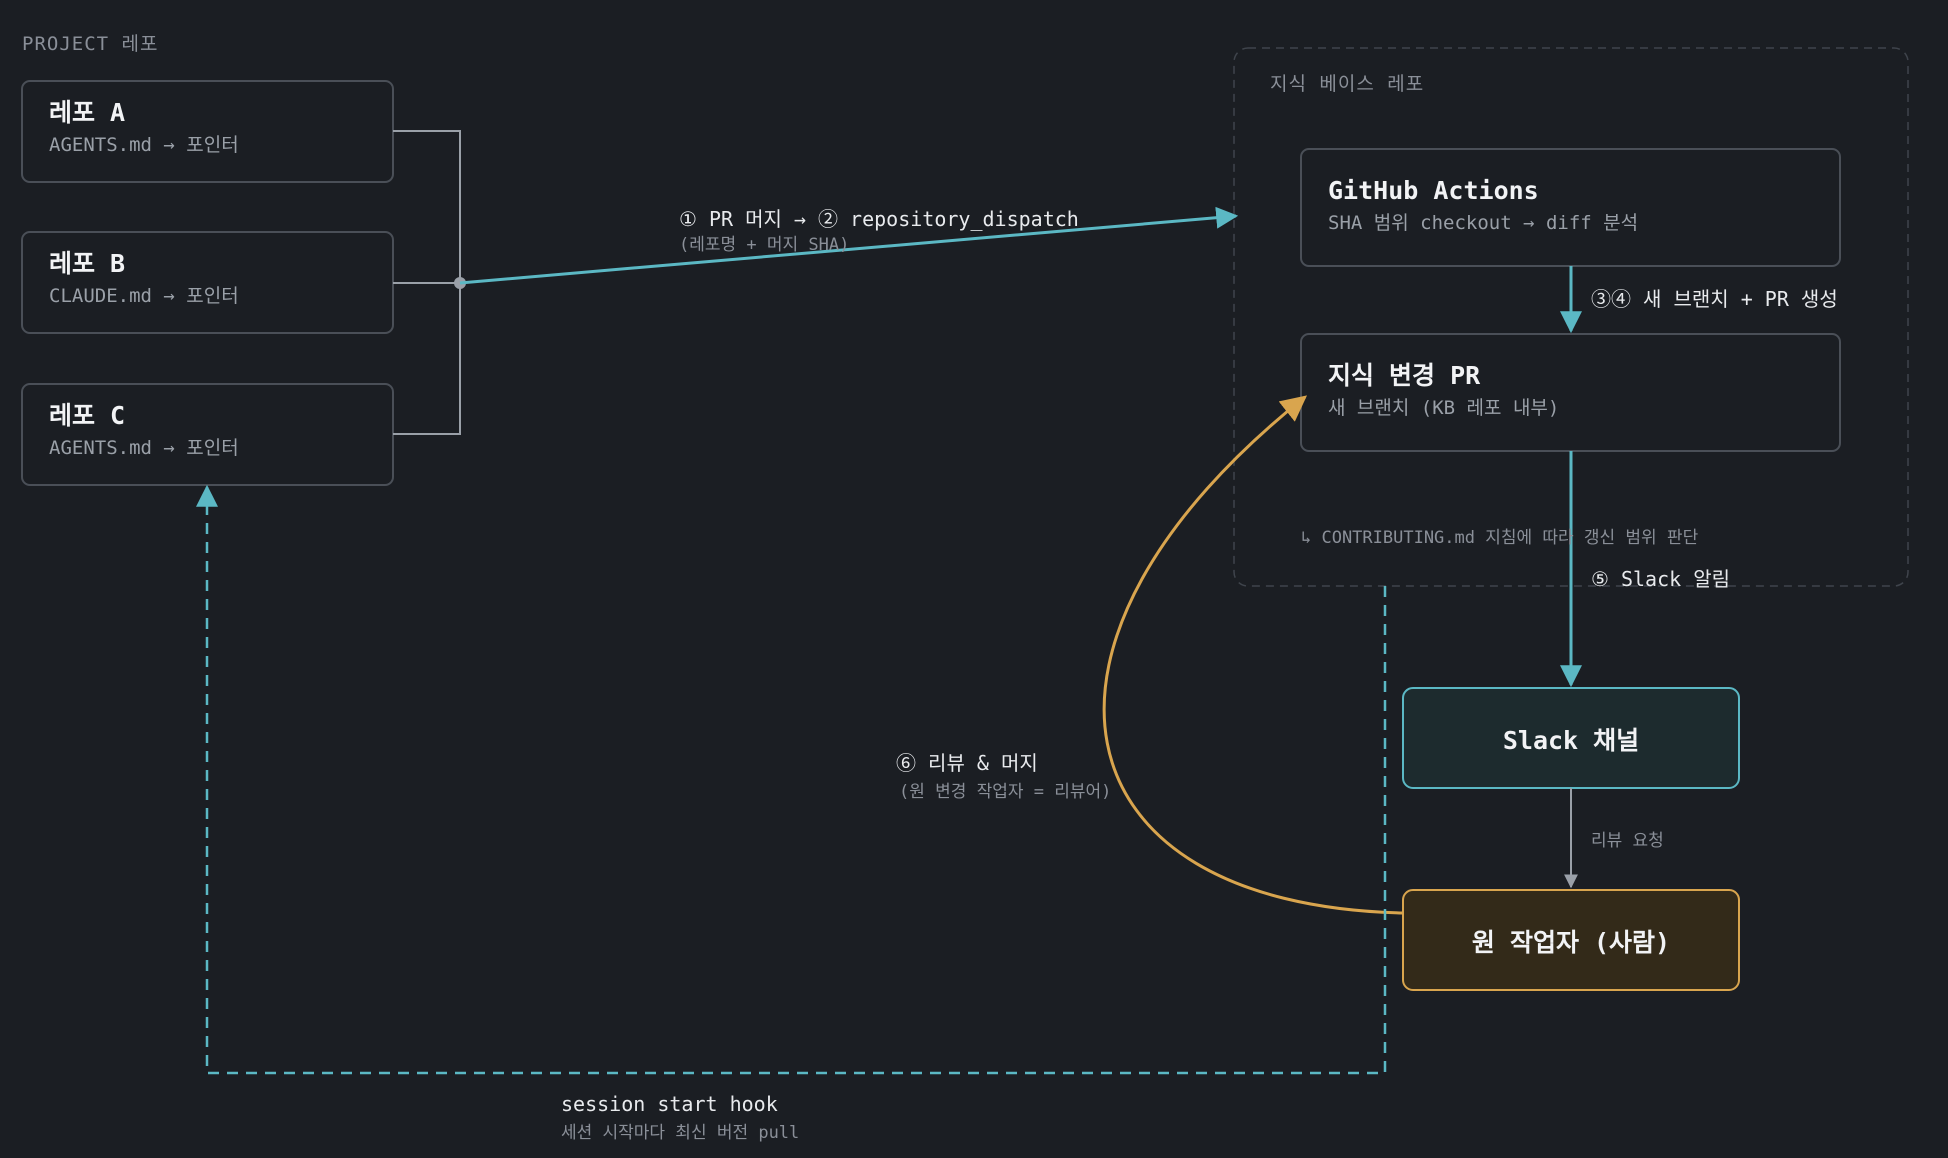  I want to click on repo-b-title: 레포 B, so click(87, 263).